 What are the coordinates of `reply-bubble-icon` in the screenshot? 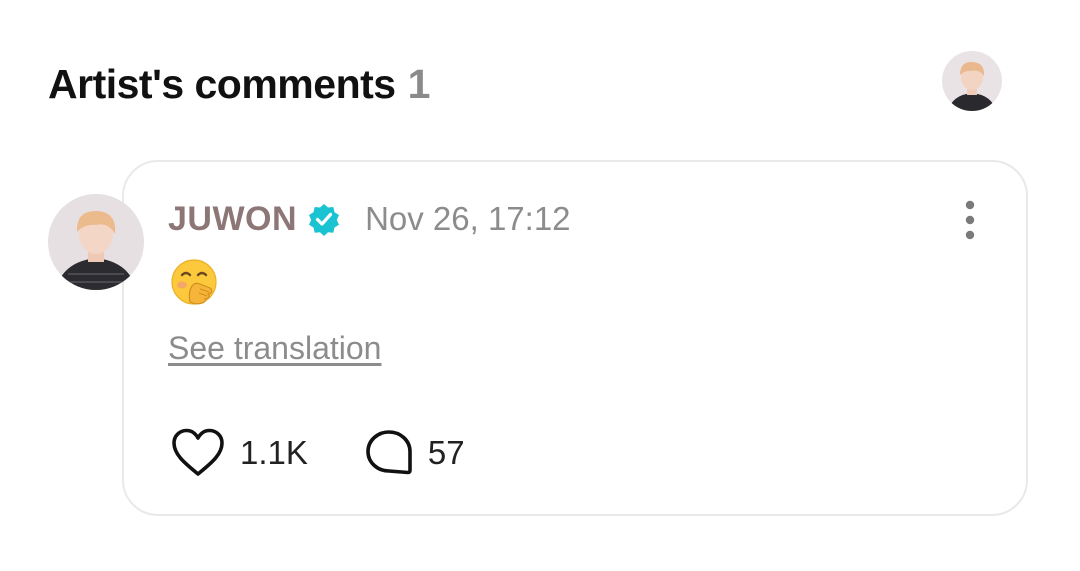 It's located at (389, 452).